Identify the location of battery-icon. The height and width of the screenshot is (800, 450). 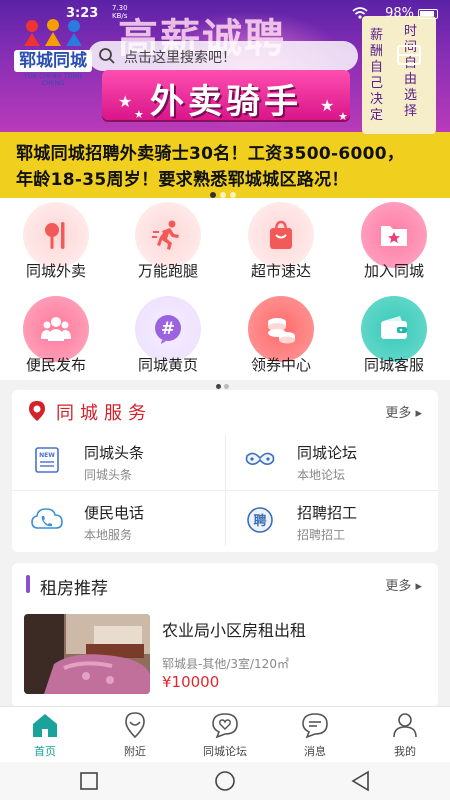
(428, 14).